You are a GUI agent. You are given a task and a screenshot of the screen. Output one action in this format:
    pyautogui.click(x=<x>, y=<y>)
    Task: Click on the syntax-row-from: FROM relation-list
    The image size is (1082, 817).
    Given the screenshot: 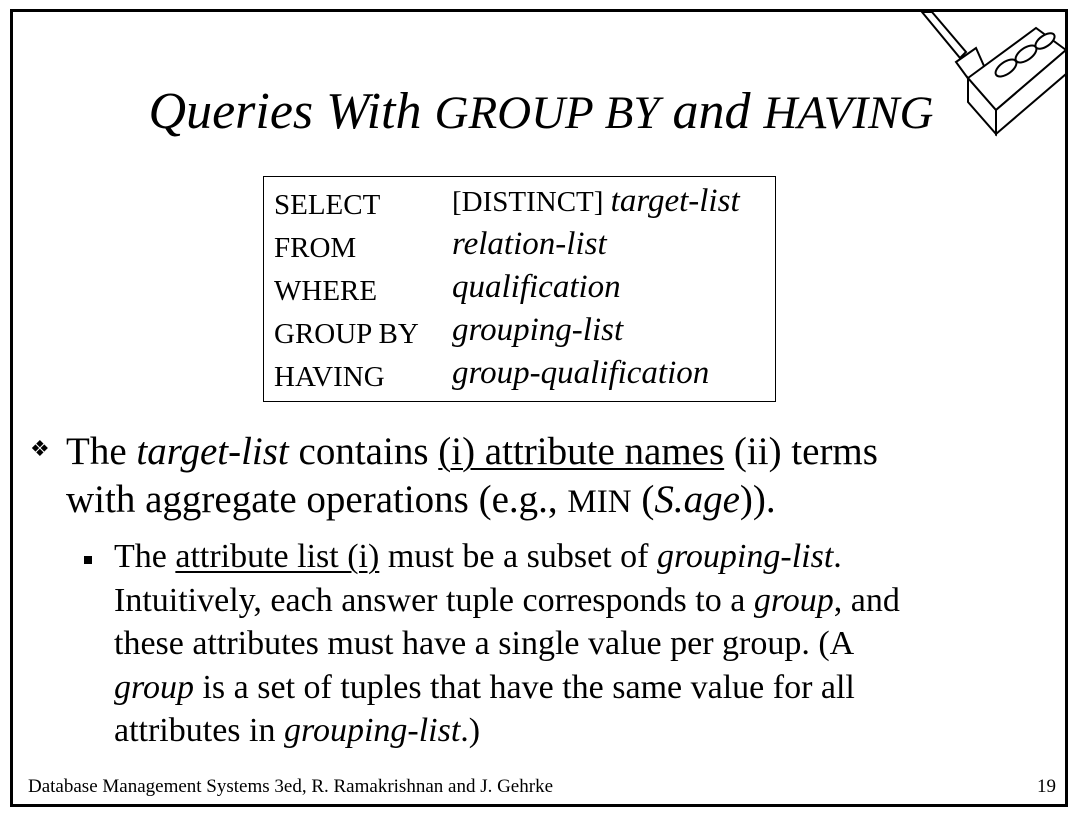 What is the action you would take?
    pyautogui.click(x=524, y=247)
    